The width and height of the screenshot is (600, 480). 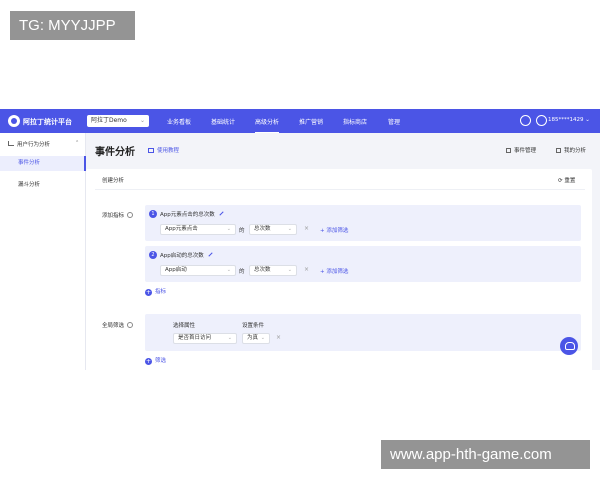 I want to click on notification-icon, so click(x=525, y=120).